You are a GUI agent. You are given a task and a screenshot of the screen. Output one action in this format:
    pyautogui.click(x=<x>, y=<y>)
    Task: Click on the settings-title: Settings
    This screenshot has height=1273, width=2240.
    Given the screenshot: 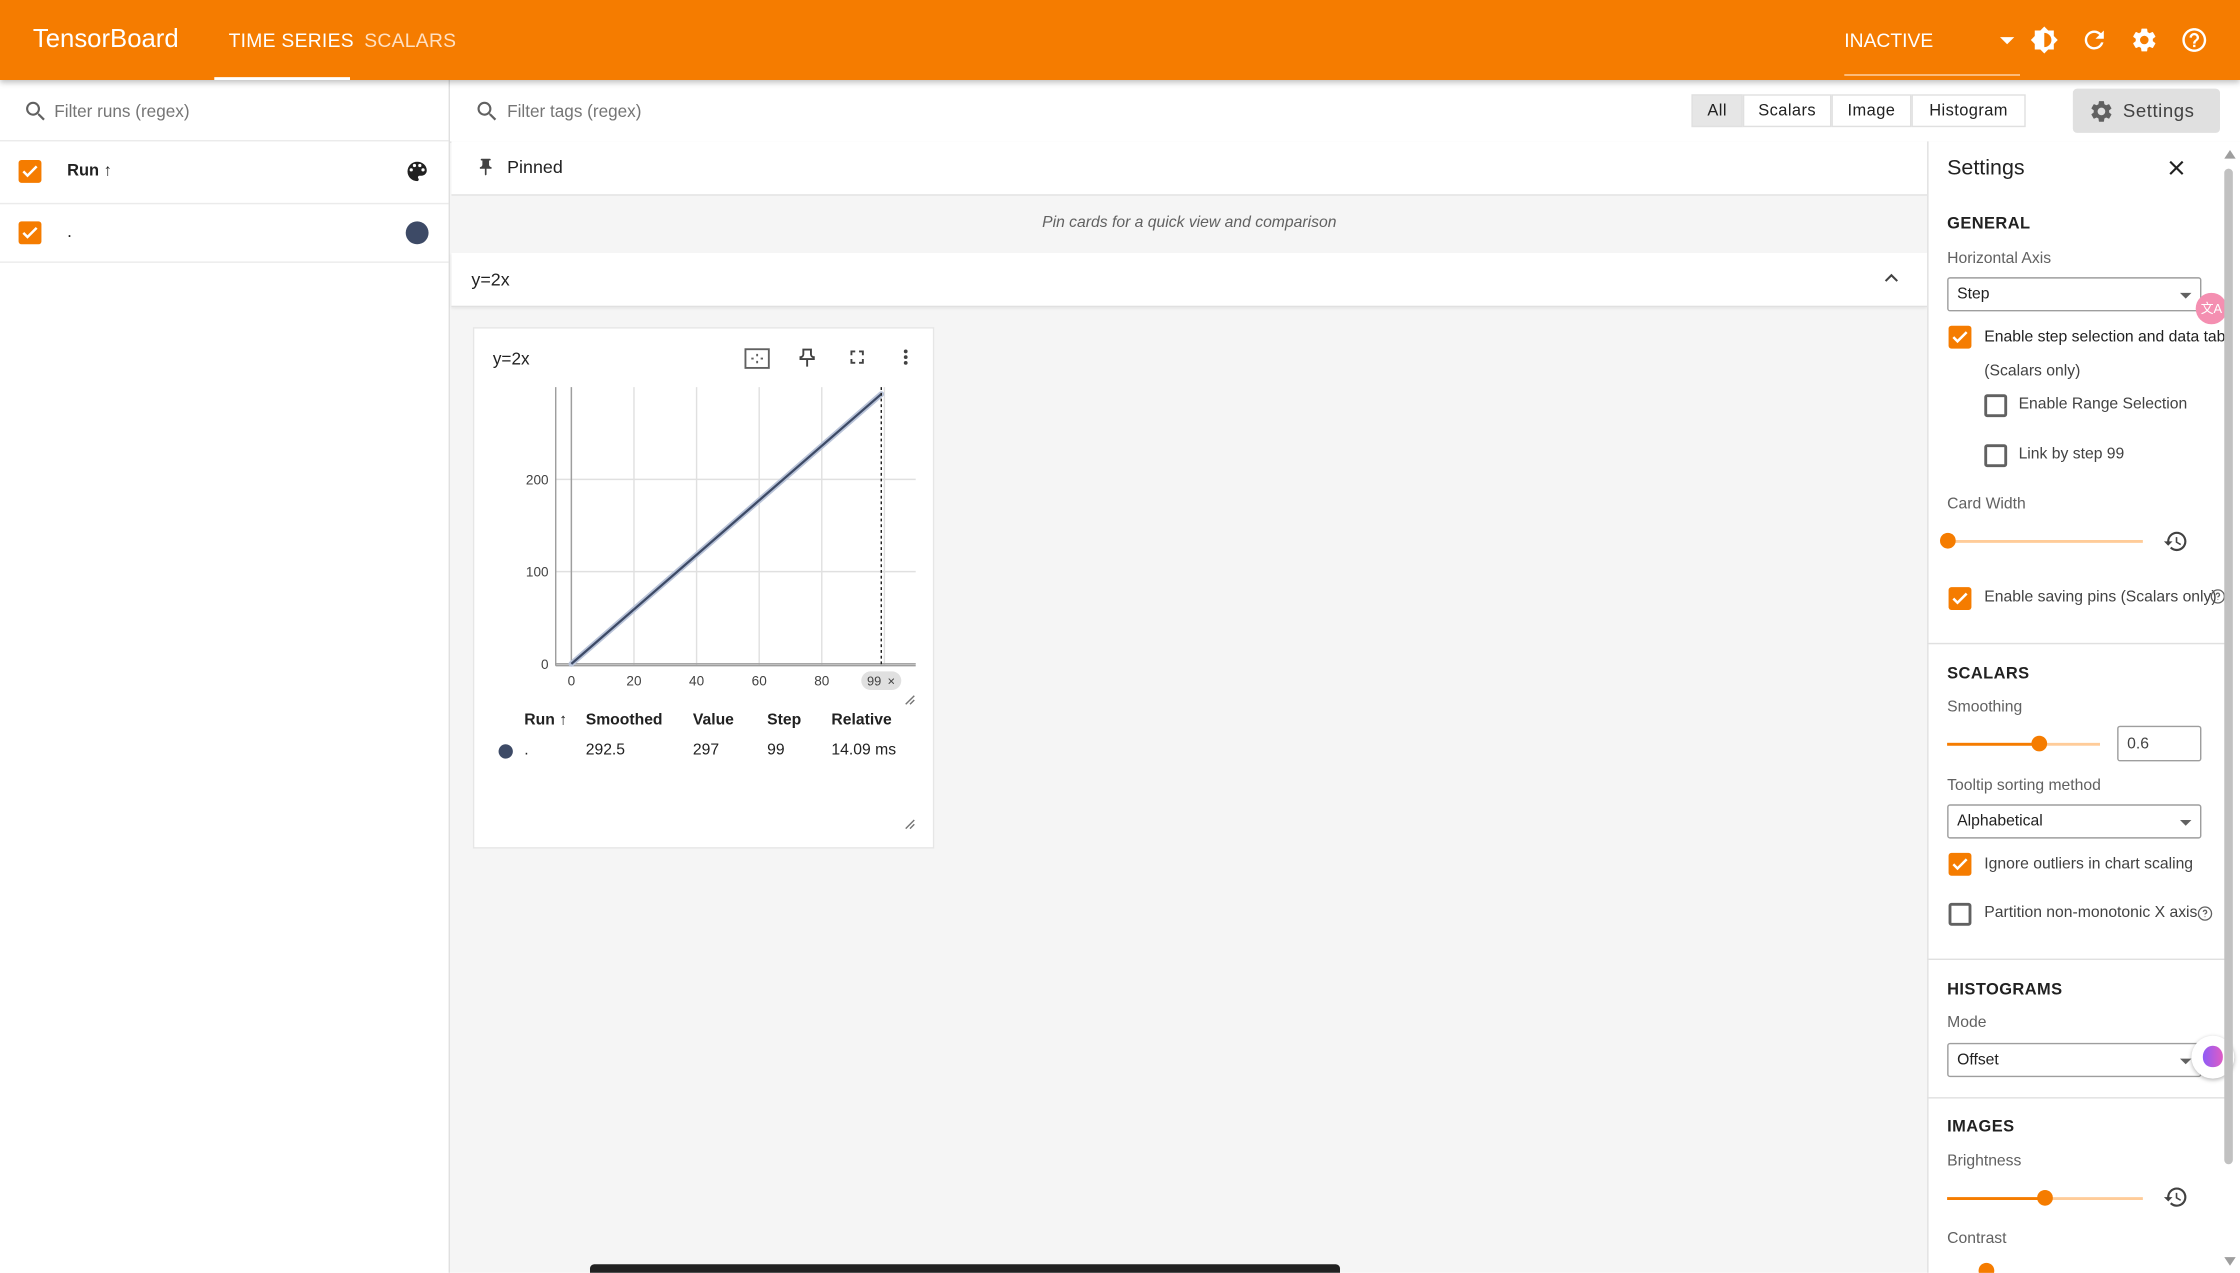 What is the action you would take?
    pyautogui.click(x=1986, y=167)
    